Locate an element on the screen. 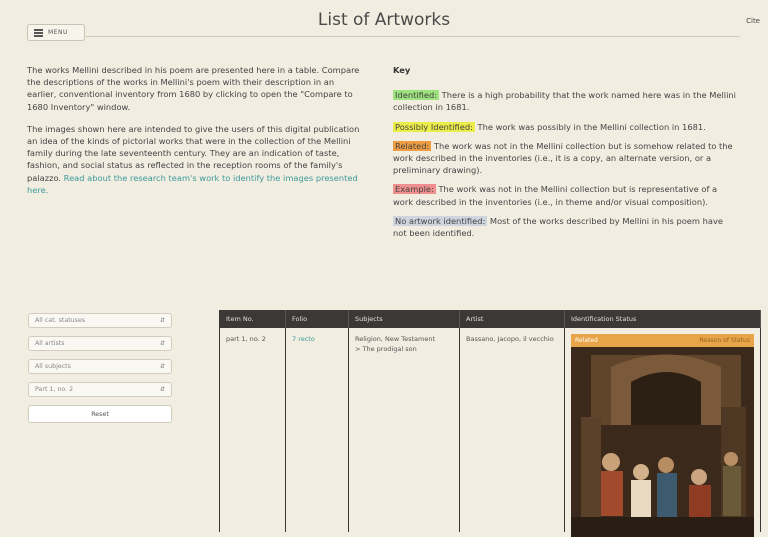 The width and height of the screenshot is (768, 537). tag-possibly-identified: Possibly Identified: is located at coordinates (434, 126).